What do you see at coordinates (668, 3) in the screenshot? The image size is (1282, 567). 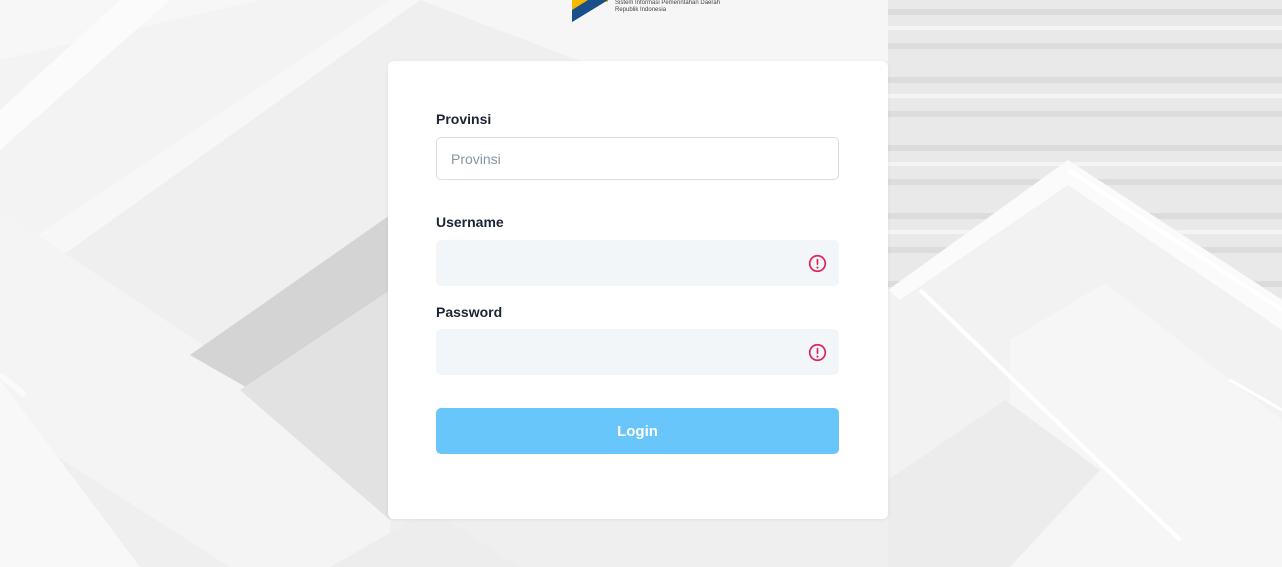 I see `logo-text-line1: Sistem Informasi Pemerintahan Daerah` at bounding box center [668, 3].